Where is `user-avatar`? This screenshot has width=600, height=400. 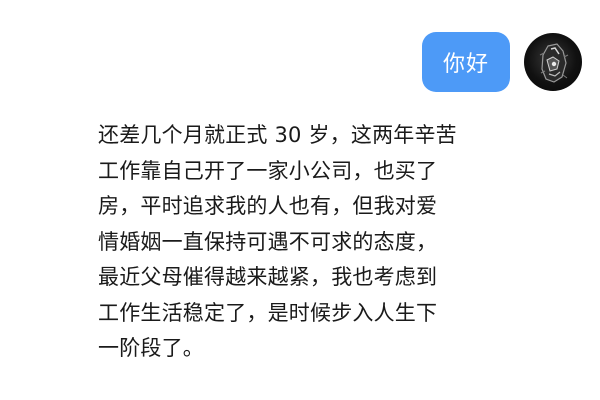
user-avatar is located at coordinates (553, 62).